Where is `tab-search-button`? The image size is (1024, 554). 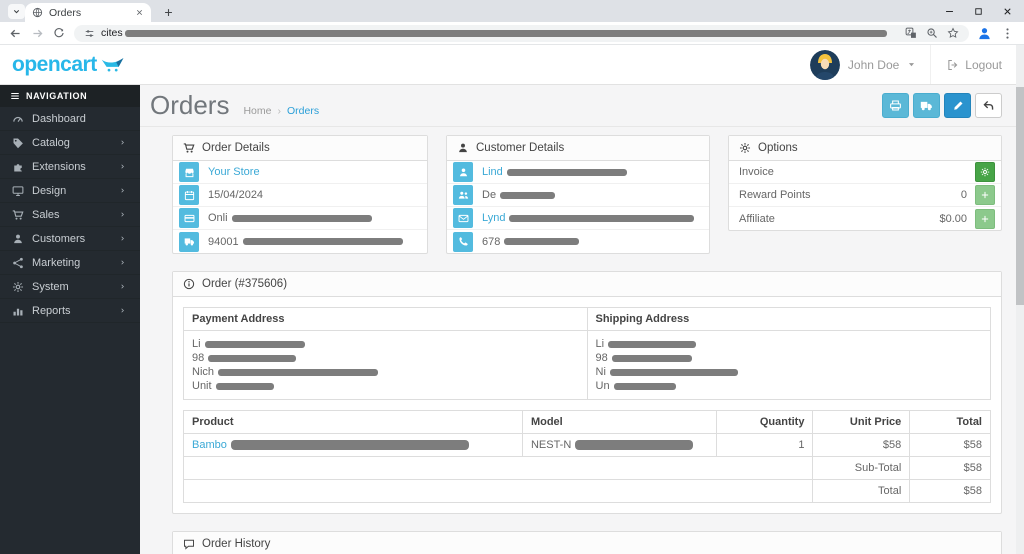
tab-search-button is located at coordinates (16, 11).